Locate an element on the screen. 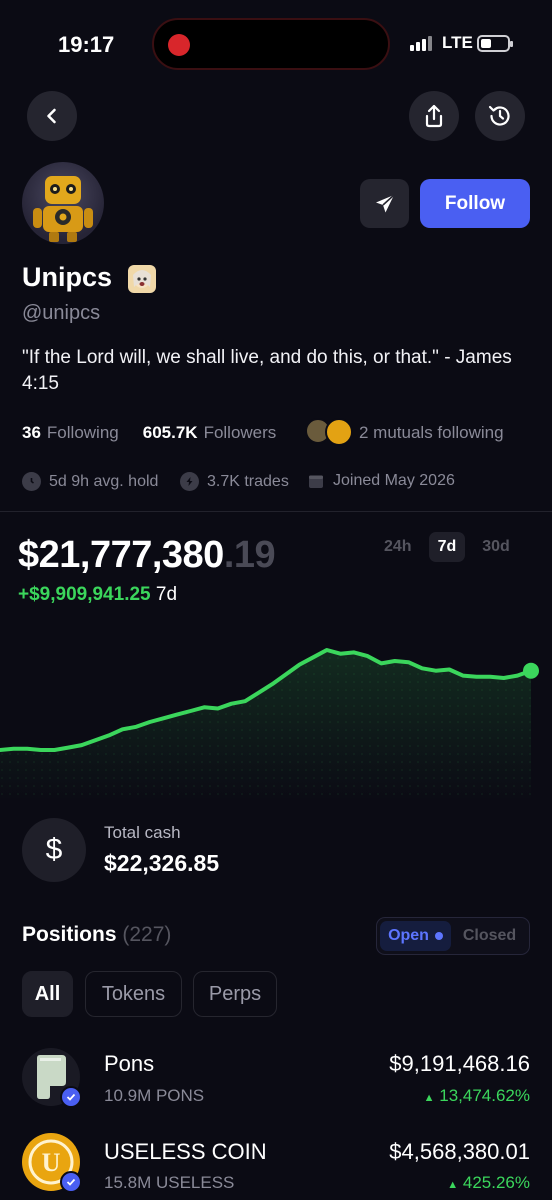 The height and width of the screenshot is (1200, 552). network-label: LTE is located at coordinates (457, 42).